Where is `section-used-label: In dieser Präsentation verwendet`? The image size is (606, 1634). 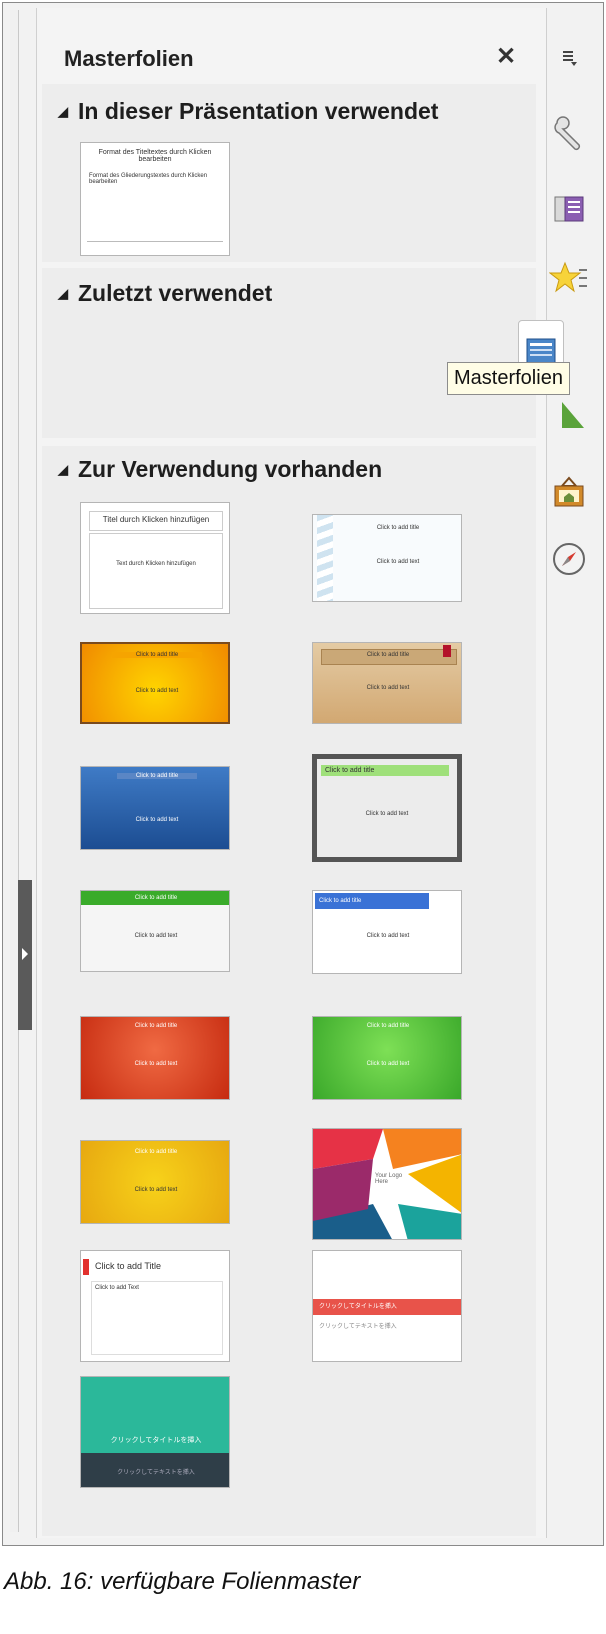
section-used-label: In dieser Präsentation verwendet is located at coordinates (258, 111).